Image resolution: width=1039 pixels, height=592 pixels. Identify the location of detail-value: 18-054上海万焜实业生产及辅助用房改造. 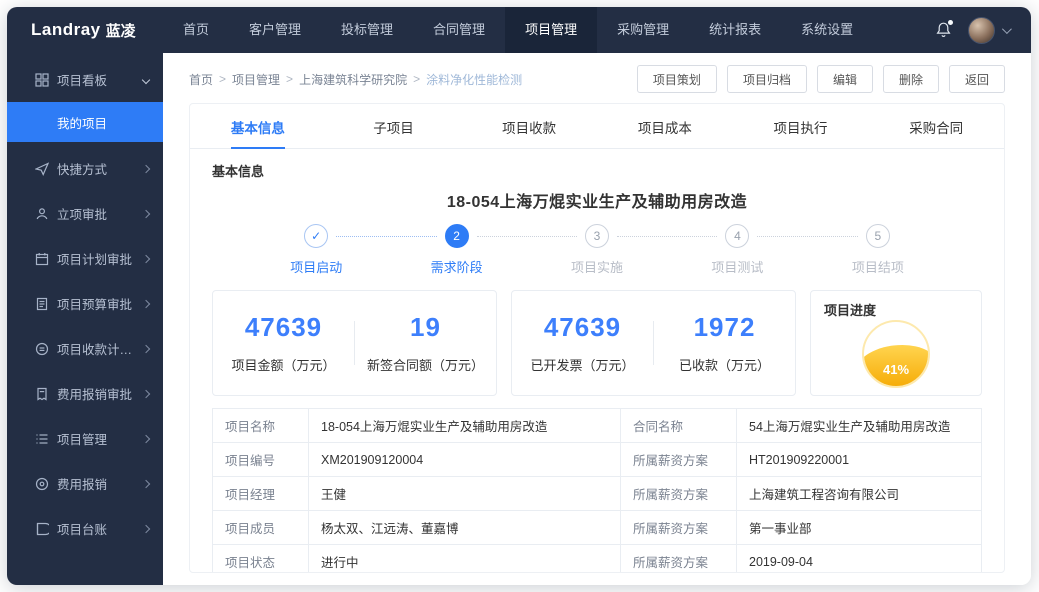
(464, 425).